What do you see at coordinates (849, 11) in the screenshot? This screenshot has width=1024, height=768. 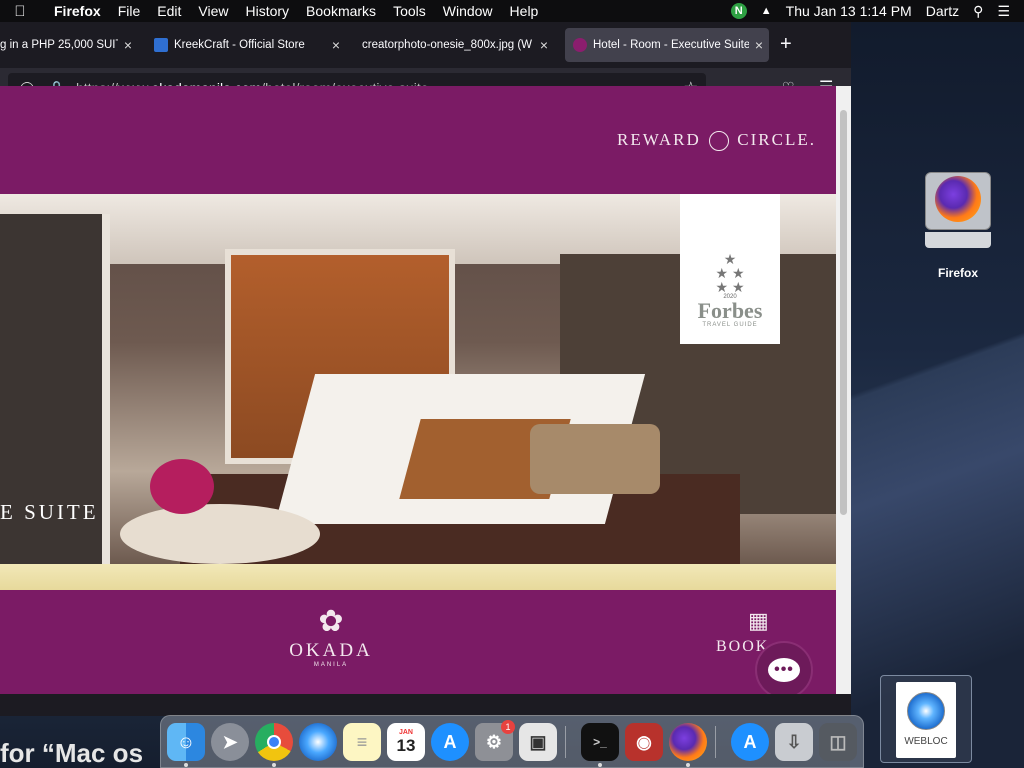 I see `menubar-clock: Thu Jan 13 1:14 PM` at bounding box center [849, 11].